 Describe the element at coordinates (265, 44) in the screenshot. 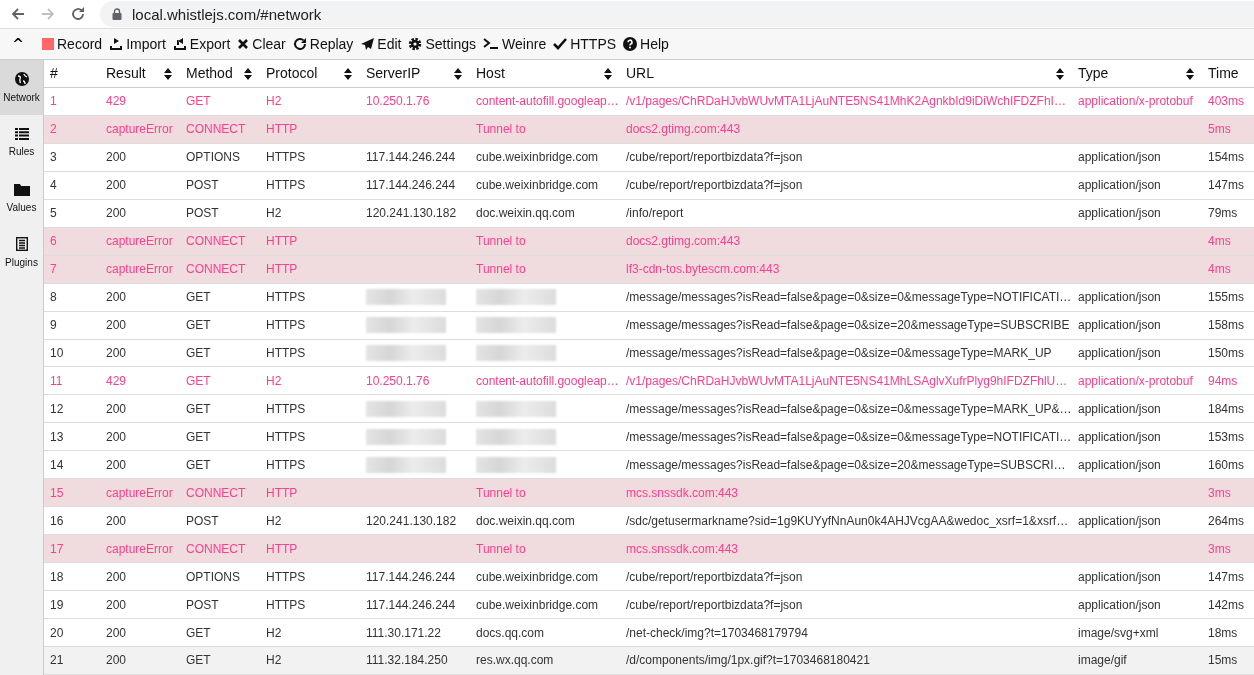

I see `toolbar-button: Clear` at that location.